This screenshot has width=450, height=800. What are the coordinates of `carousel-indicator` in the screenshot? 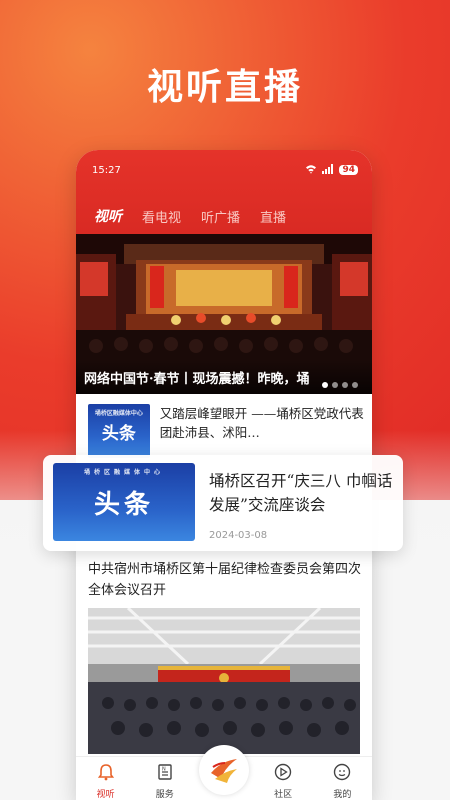 It's located at (340, 385).